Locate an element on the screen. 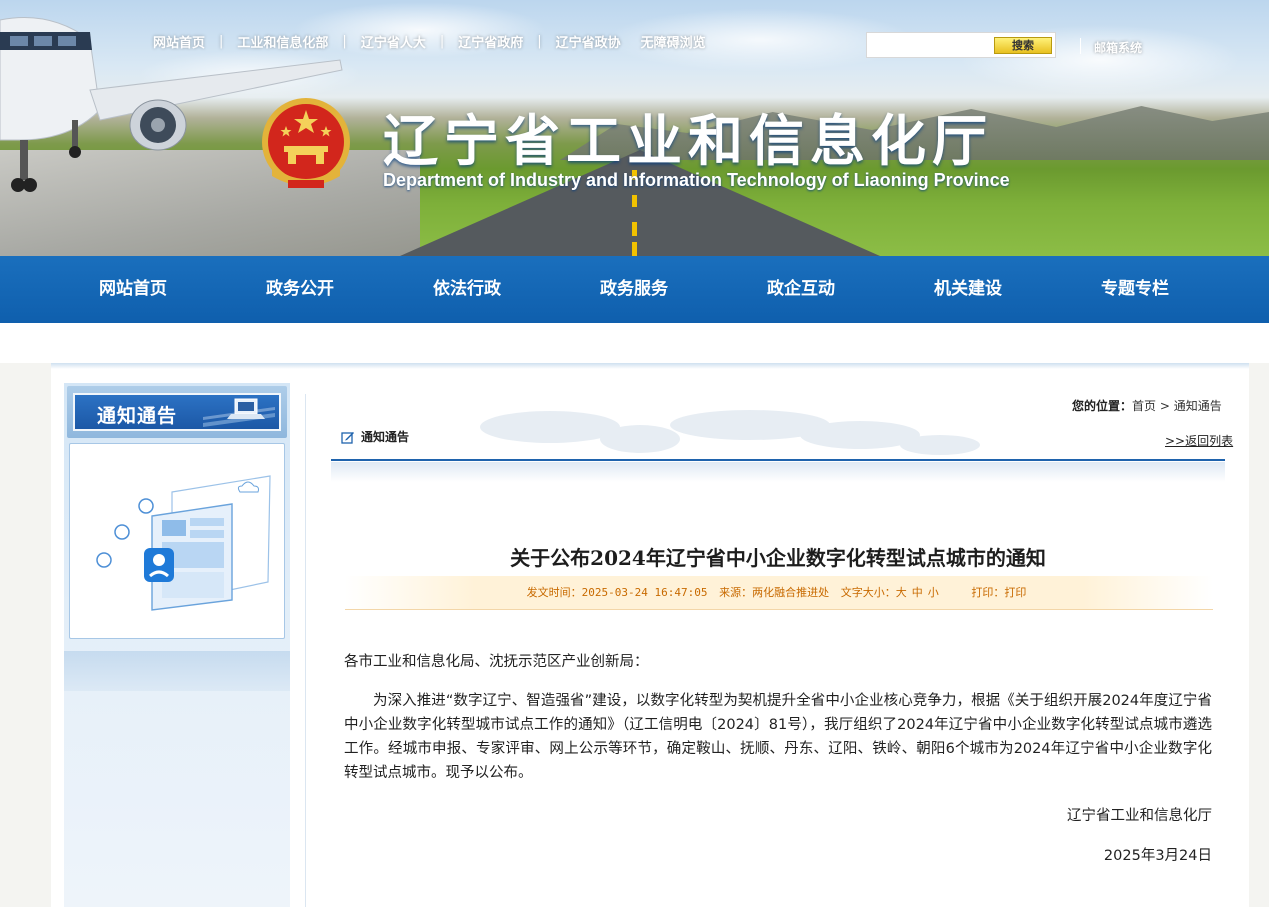 This screenshot has width=1269, height=907. nav-item-gov-services: 政务服务 is located at coordinates (634, 289).